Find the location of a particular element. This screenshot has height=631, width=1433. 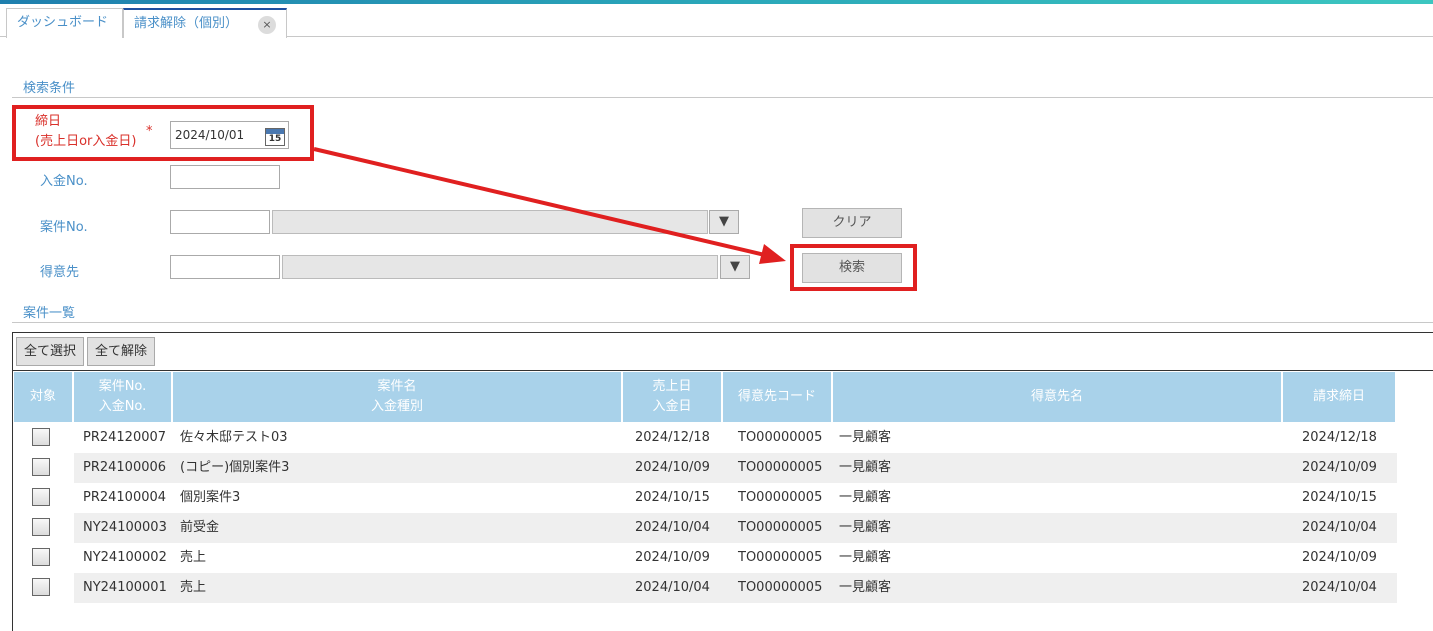

header-project-no: 案件No. 入金No. is located at coordinates (123, 397).